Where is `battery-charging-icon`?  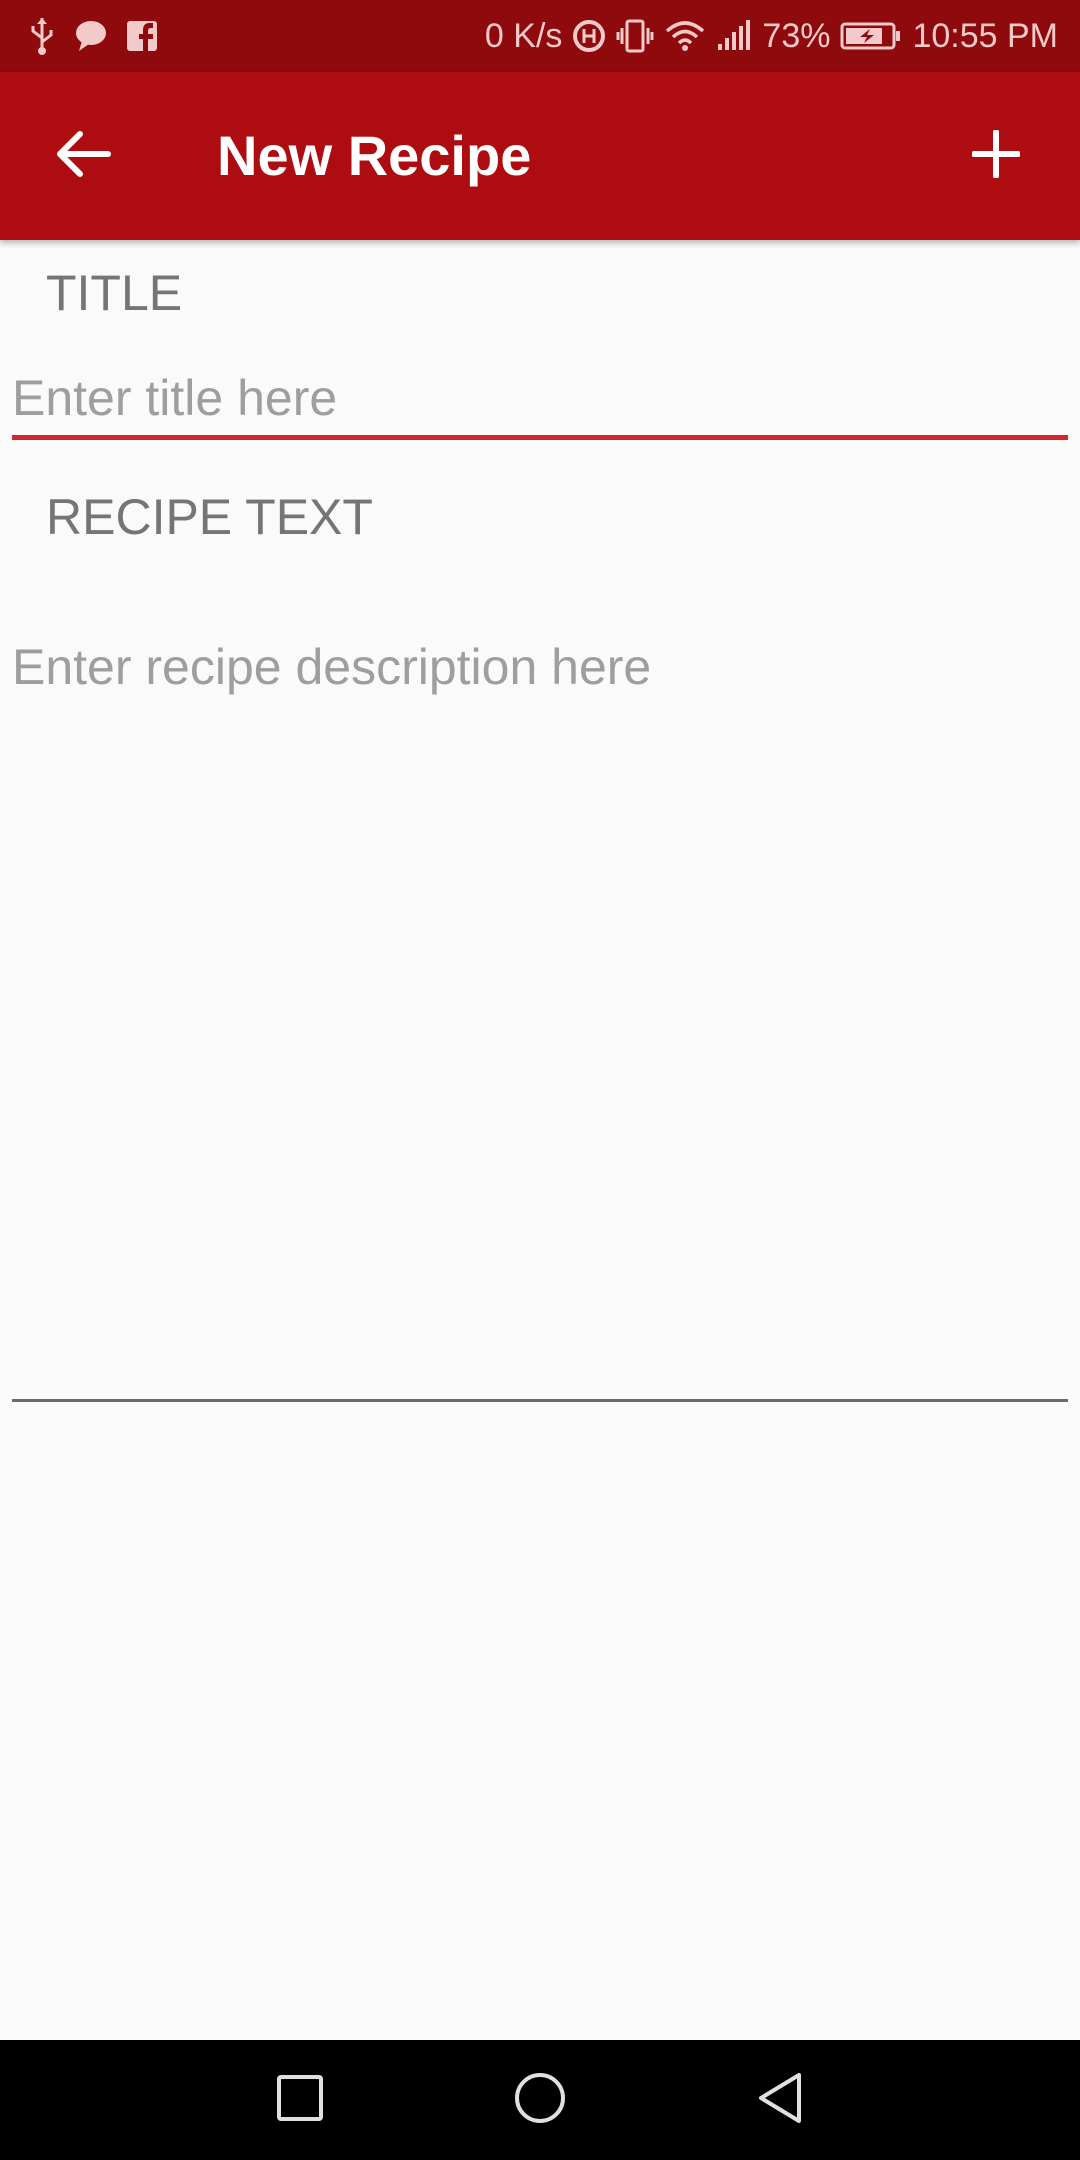
battery-charging-icon is located at coordinates (871, 36).